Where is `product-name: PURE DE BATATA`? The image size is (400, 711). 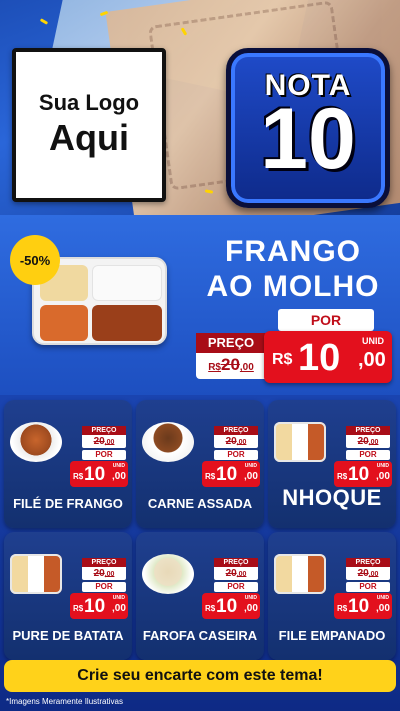 product-name: PURE DE BATATA is located at coordinates (68, 635).